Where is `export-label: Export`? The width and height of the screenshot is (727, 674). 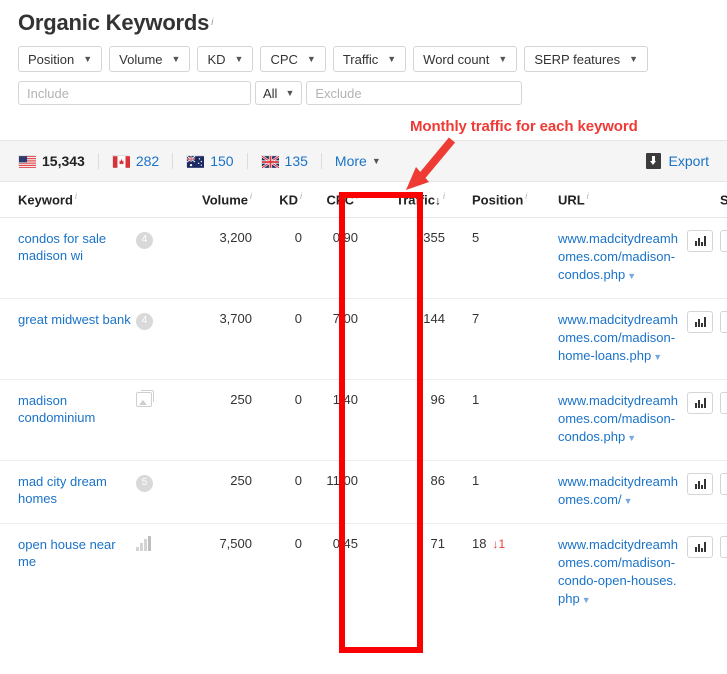
export-label: Export is located at coordinates (688, 161).